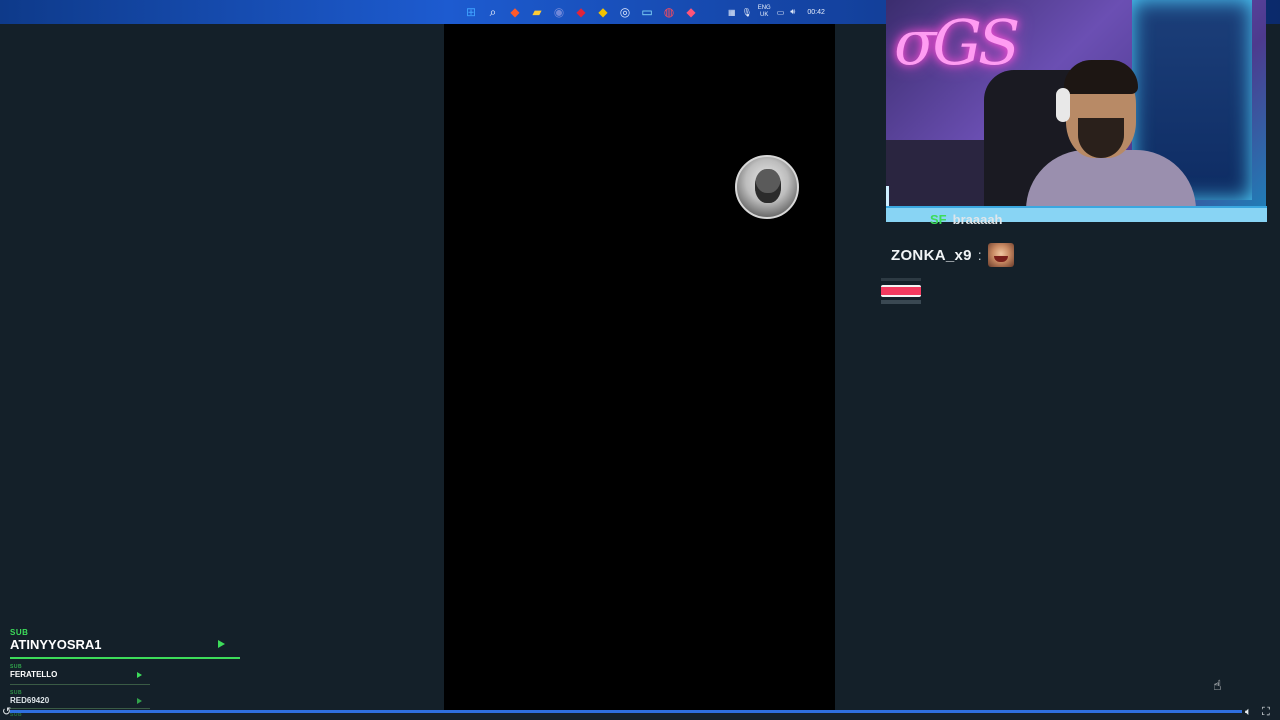 Image resolution: width=1280 pixels, height=720 pixels. Describe the element at coordinates (537, 12) in the screenshot. I see `file-explorer-icon: ▰` at that location.